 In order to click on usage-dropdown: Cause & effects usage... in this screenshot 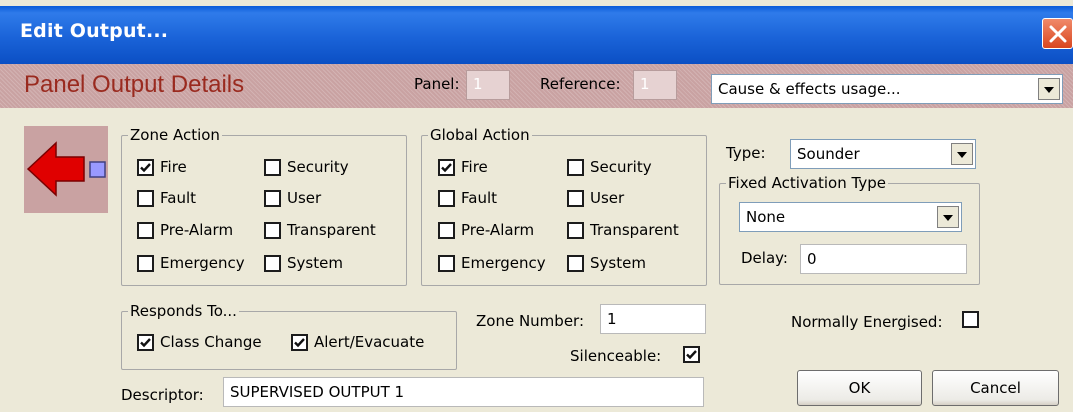, I will do `click(887, 89)`.